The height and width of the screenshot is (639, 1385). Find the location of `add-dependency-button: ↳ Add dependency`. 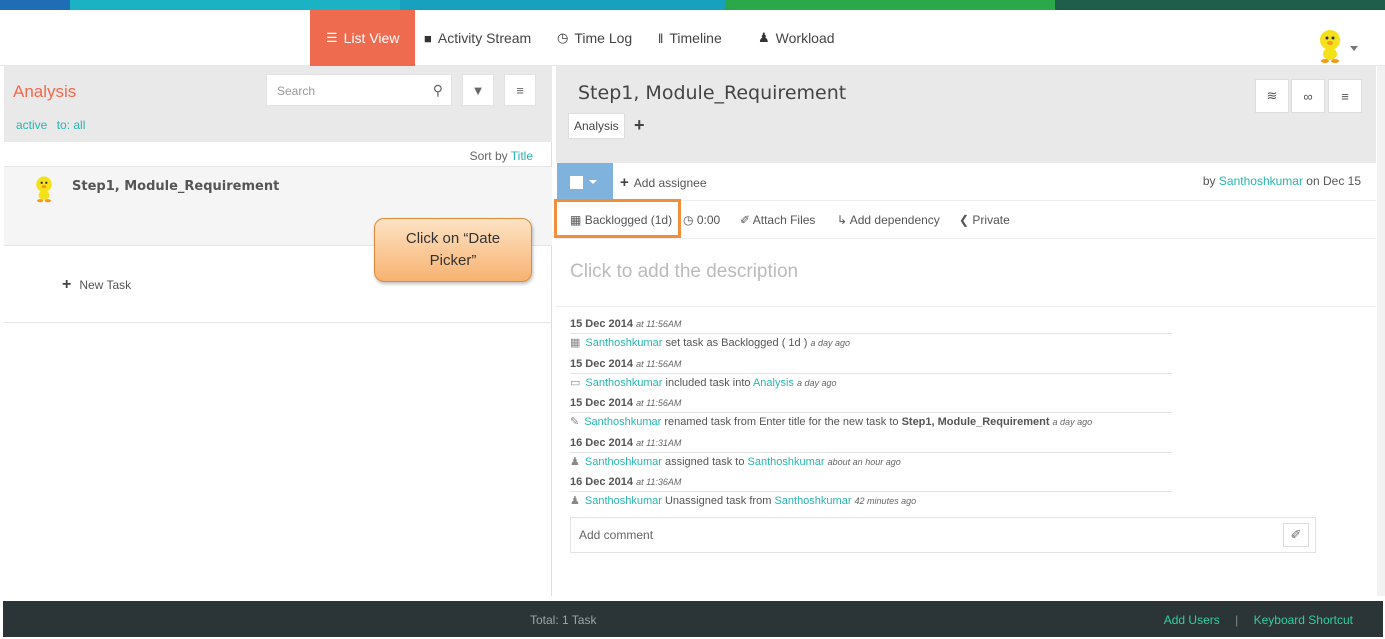

add-dependency-button: ↳ Add dependency is located at coordinates (888, 220).